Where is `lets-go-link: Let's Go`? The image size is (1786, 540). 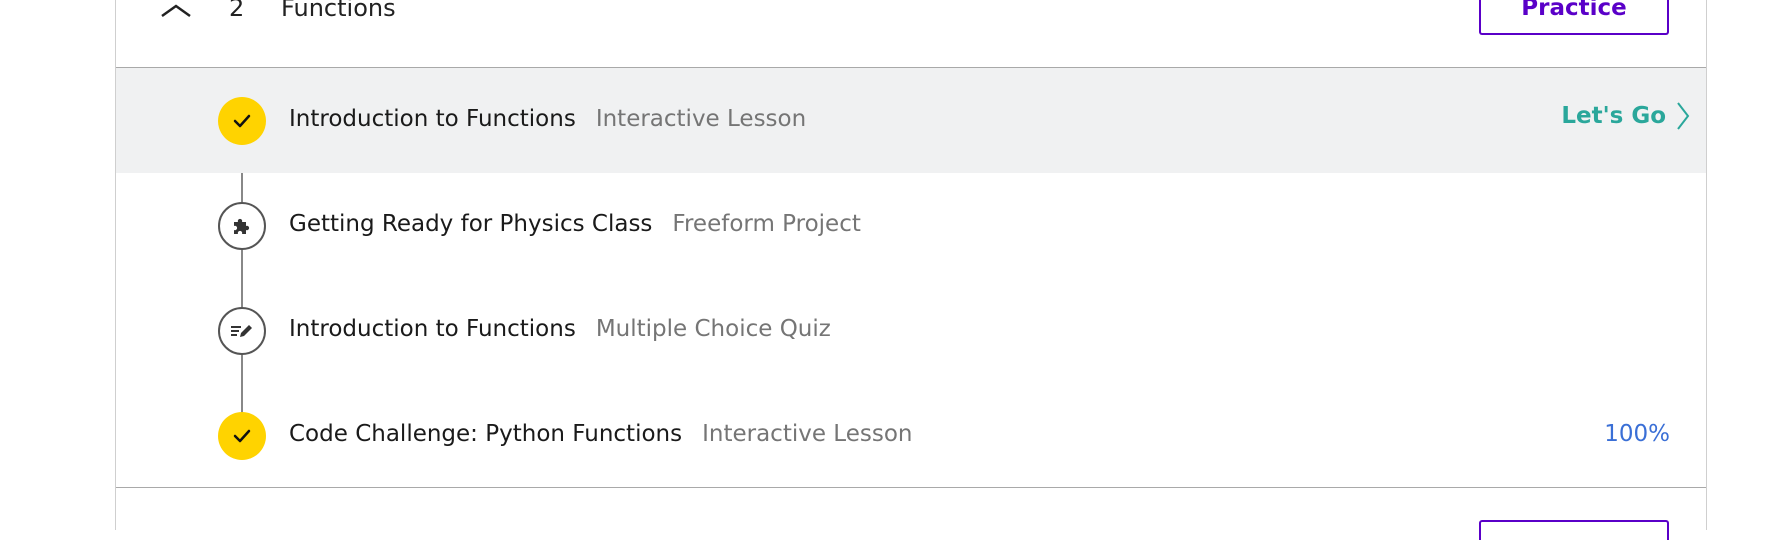 lets-go-link: Let's Go is located at coordinates (1625, 116).